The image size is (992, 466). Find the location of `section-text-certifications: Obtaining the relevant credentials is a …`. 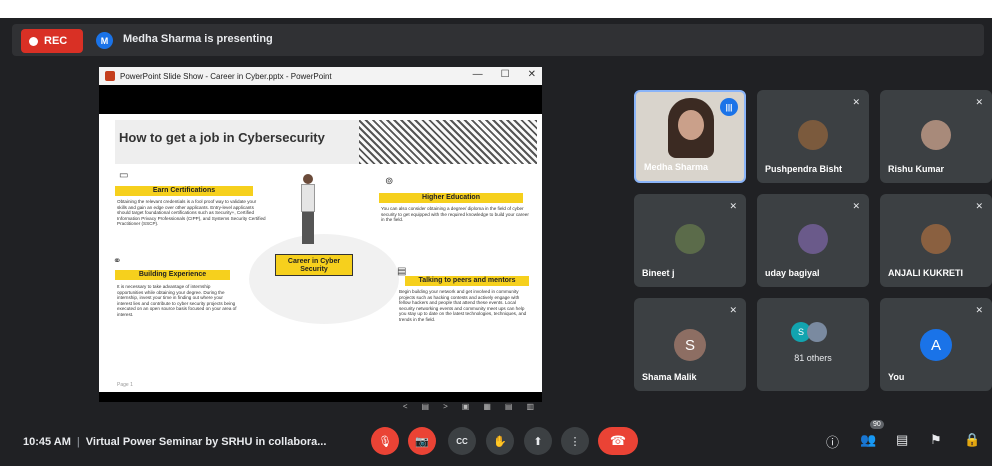

section-text-certifications: Obtaining the relevant credentials is a … is located at coordinates (191, 212).